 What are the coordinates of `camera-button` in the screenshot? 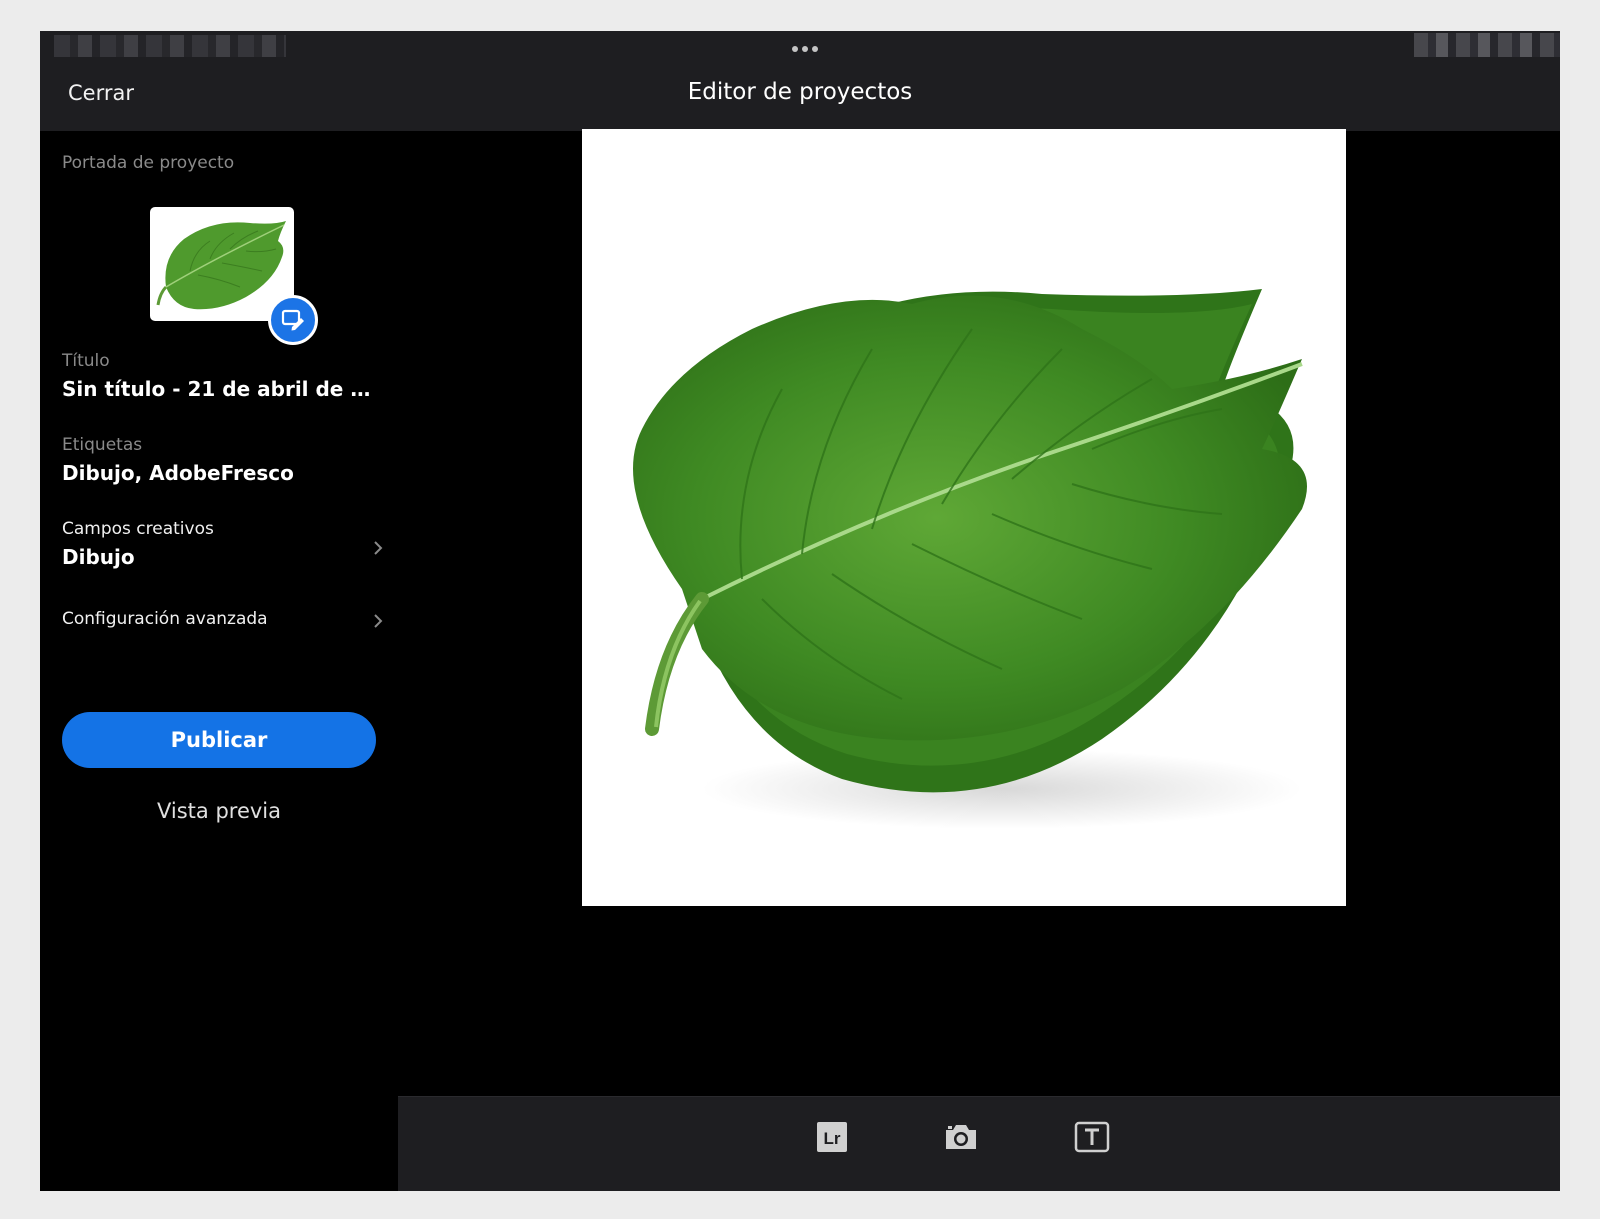 It's located at (961, 1137).